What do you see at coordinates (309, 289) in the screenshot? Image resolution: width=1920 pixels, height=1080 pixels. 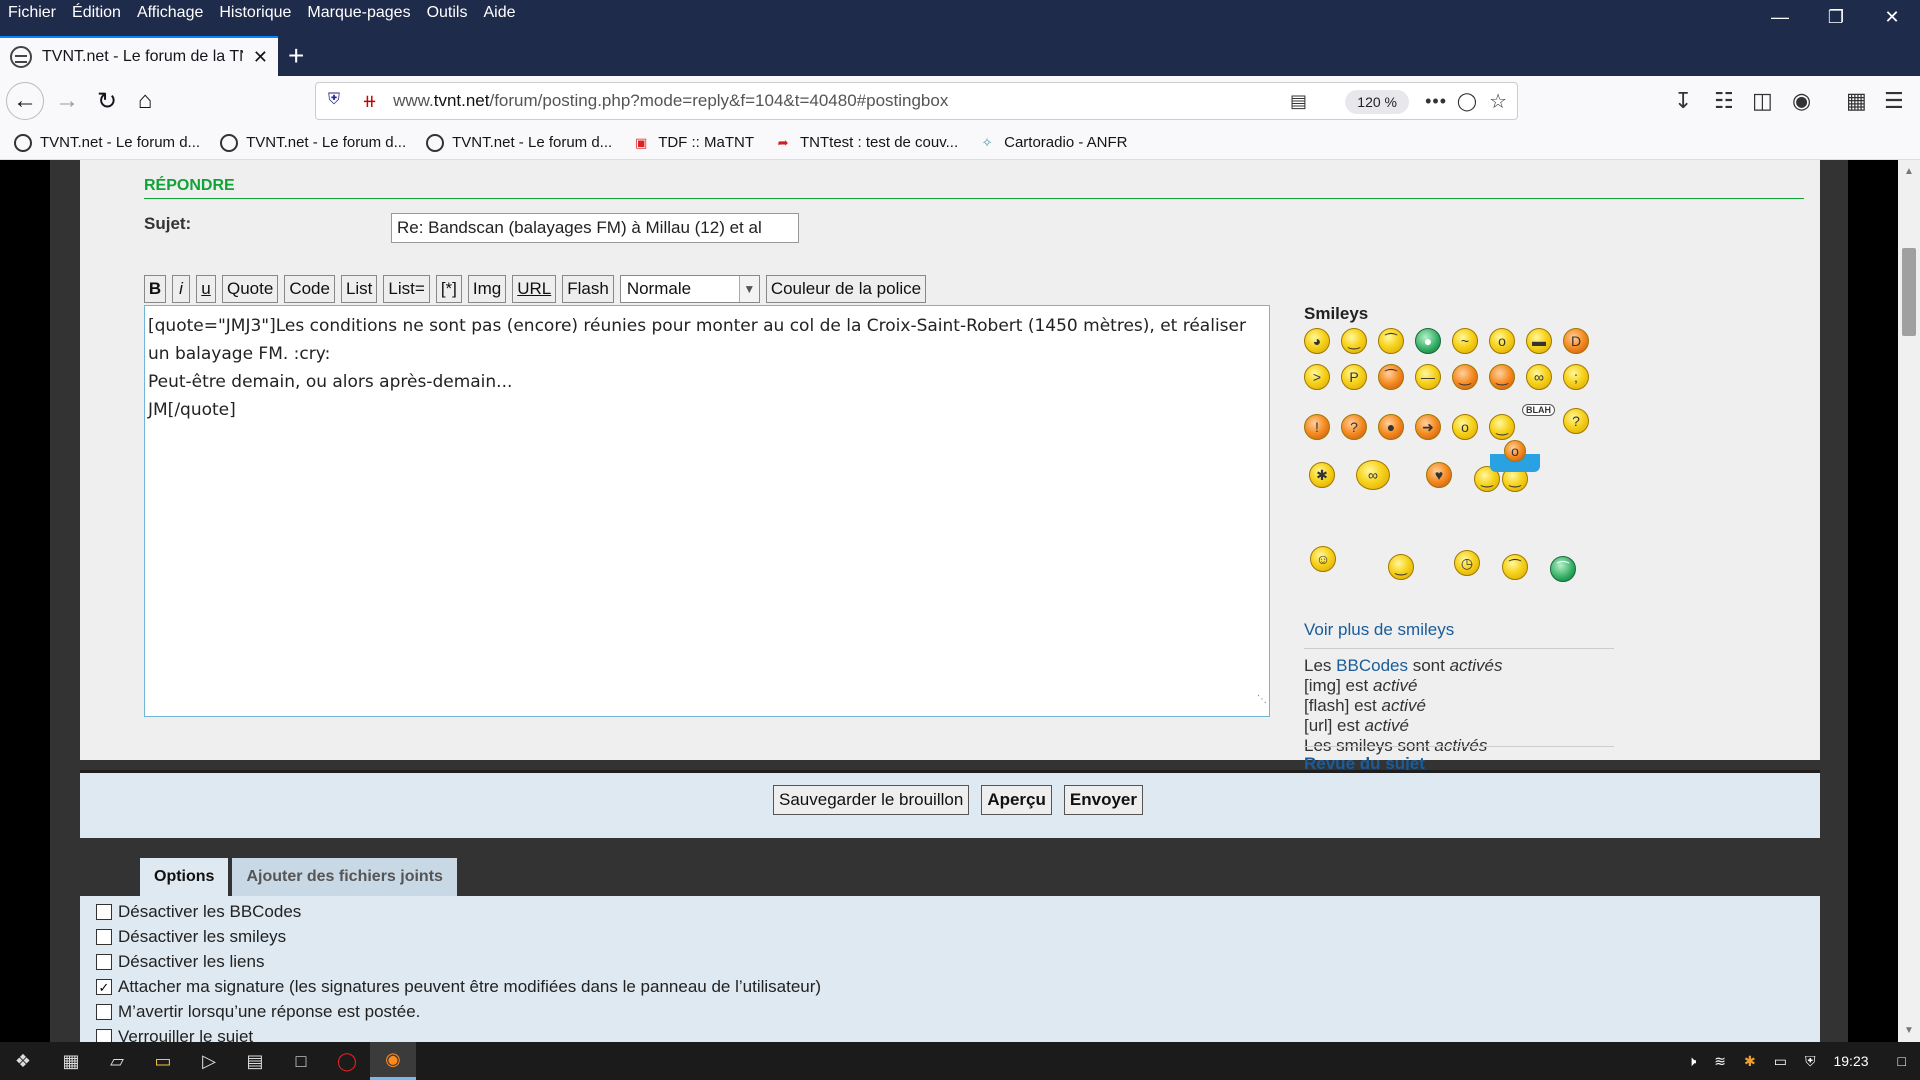 I see `code-button: Code` at bounding box center [309, 289].